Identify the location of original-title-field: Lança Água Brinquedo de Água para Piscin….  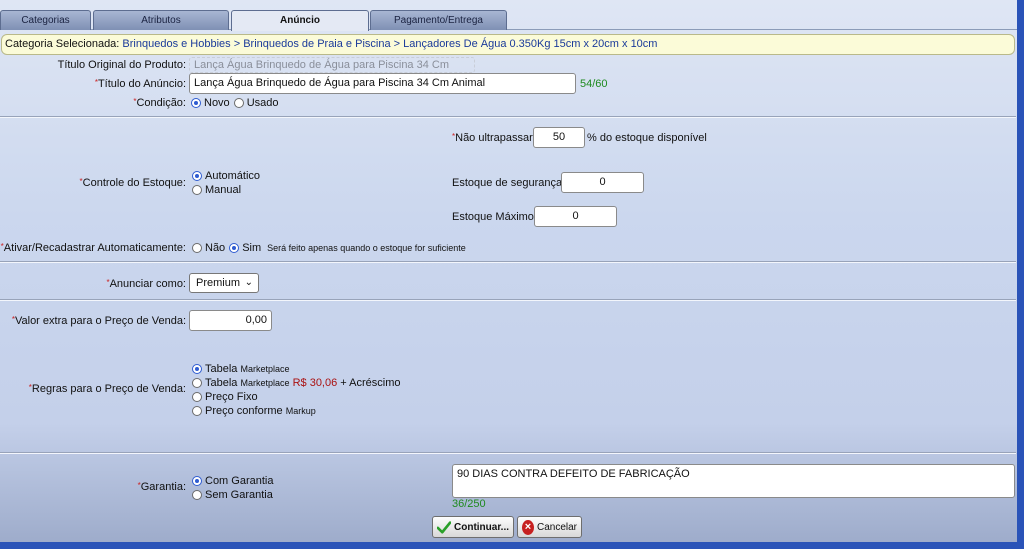
(332, 71).